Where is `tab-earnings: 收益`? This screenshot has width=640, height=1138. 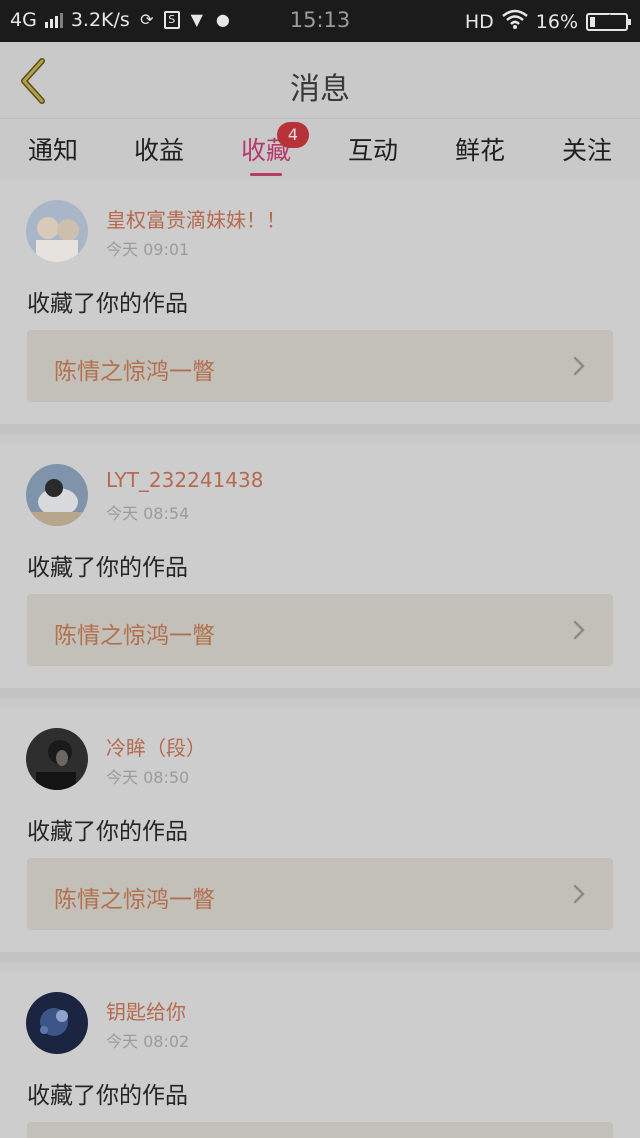
tab-earnings: 收益 is located at coordinates (159, 149).